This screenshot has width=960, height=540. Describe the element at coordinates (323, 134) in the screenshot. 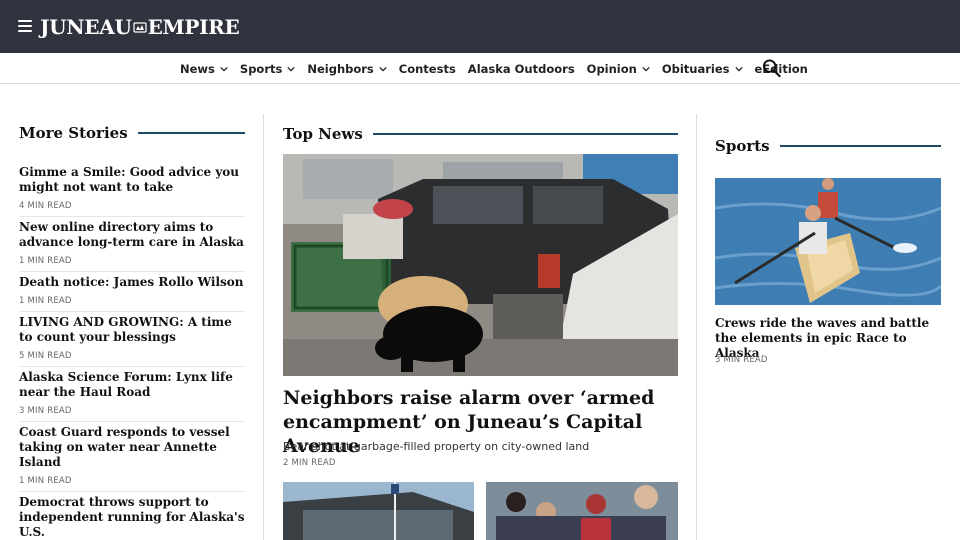

I see `section-title: Top News` at that location.